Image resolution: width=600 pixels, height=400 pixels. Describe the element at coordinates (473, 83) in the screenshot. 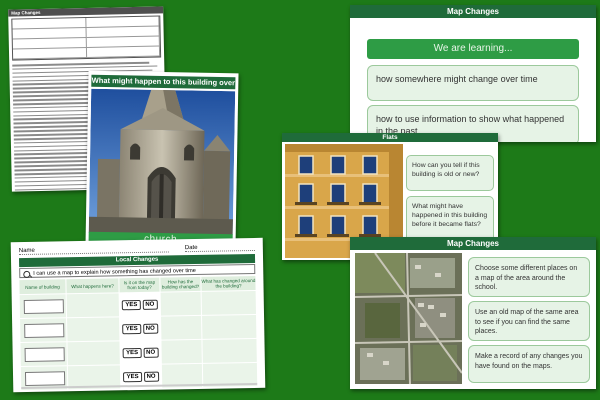

I see `objective-box: how somewhere might change over time` at that location.